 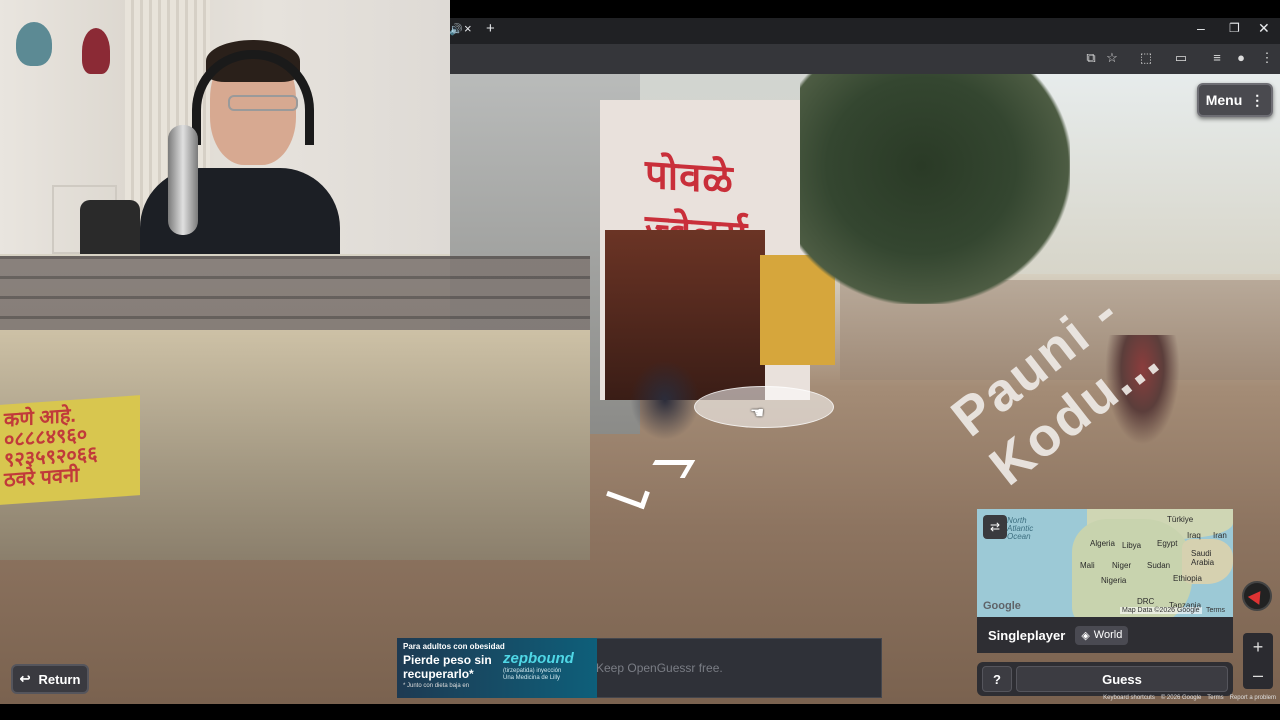 What do you see at coordinates (1146, 58) in the screenshot?
I see `extensions-icon: ⬚` at bounding box center [1146, 58].